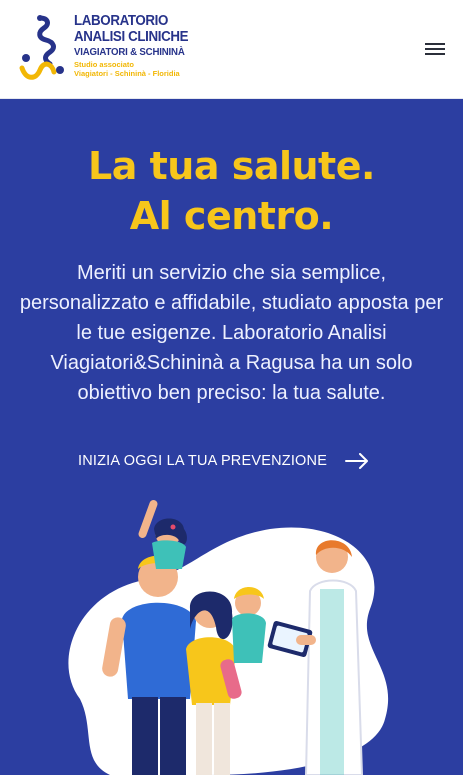  I want to click on start-prevention-link: INIZIA OGGI LA TUA PREVENZIONE, so click(223, 461).